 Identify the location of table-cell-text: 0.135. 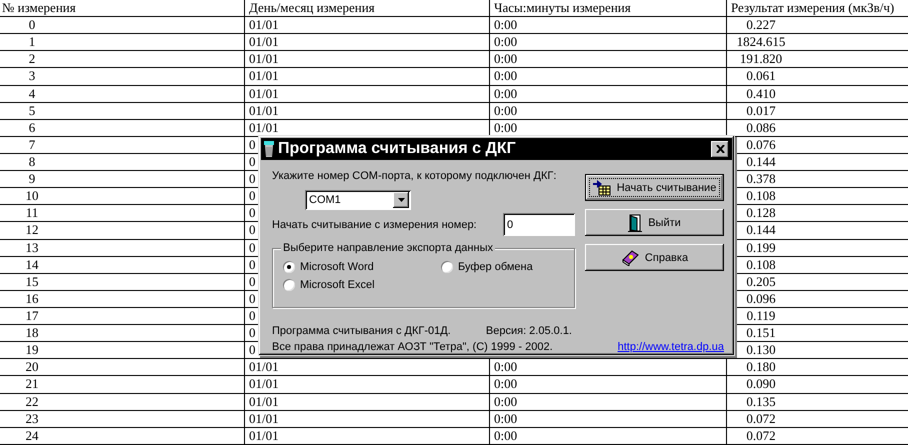
(761, 402).